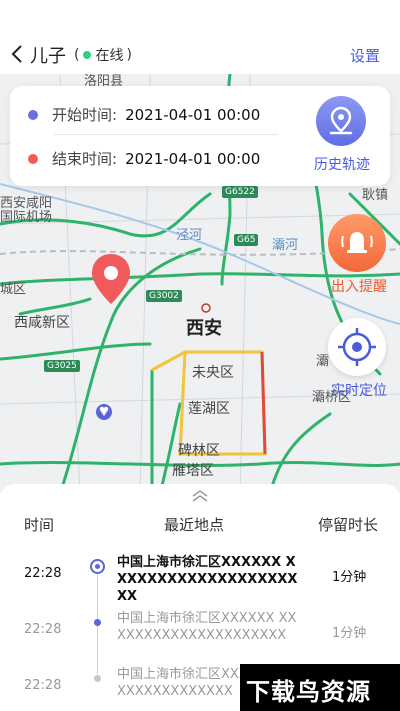 This screenshot has height=711, width=400. Describe the element at coordinates (209, 409) in the screenshot. I see `map-label-lianhu: 莲湖区` at that location.